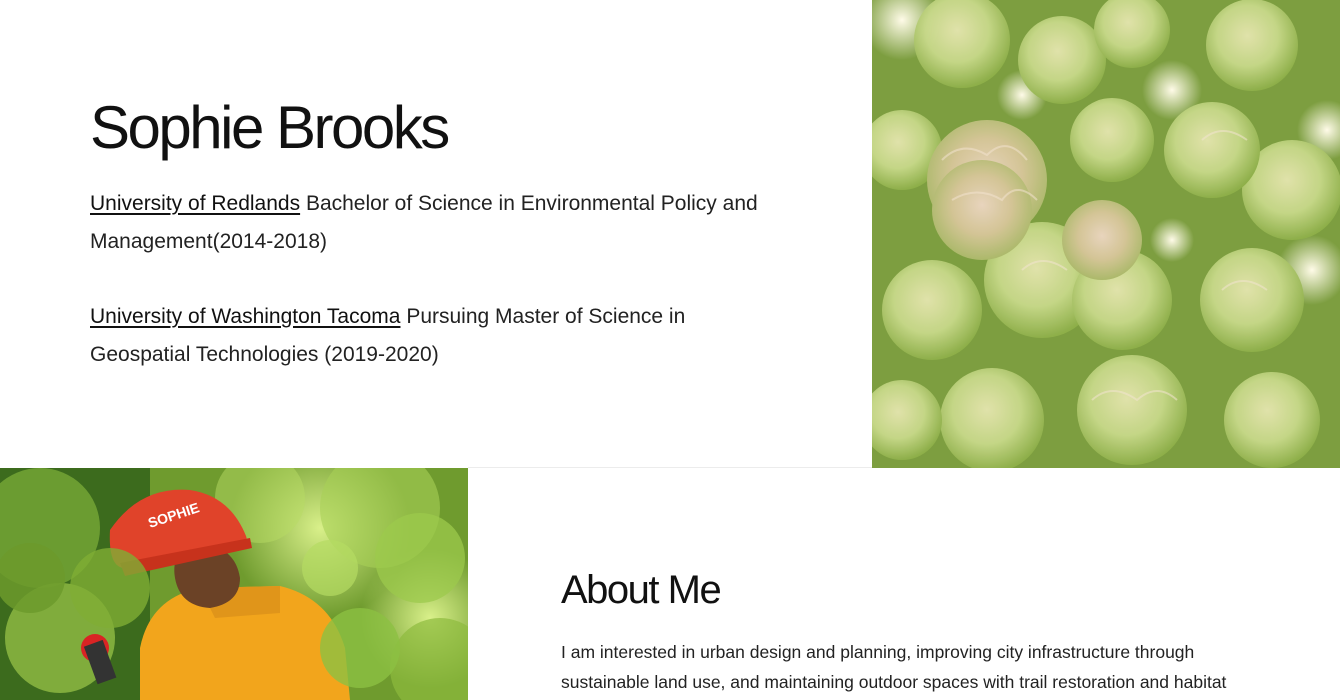  I want to click on section-divider, so click(670, 467).